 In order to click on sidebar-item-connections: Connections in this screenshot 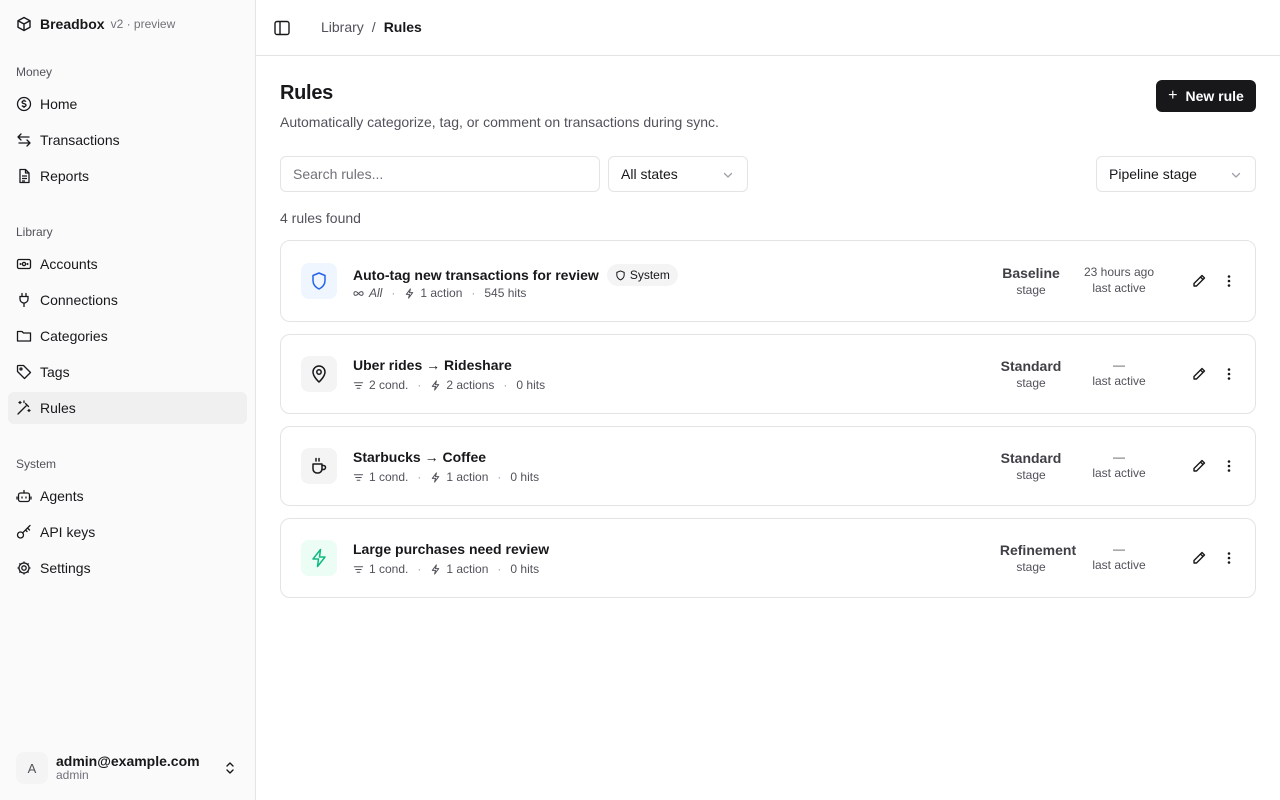, I will do `click(127, 300)`.